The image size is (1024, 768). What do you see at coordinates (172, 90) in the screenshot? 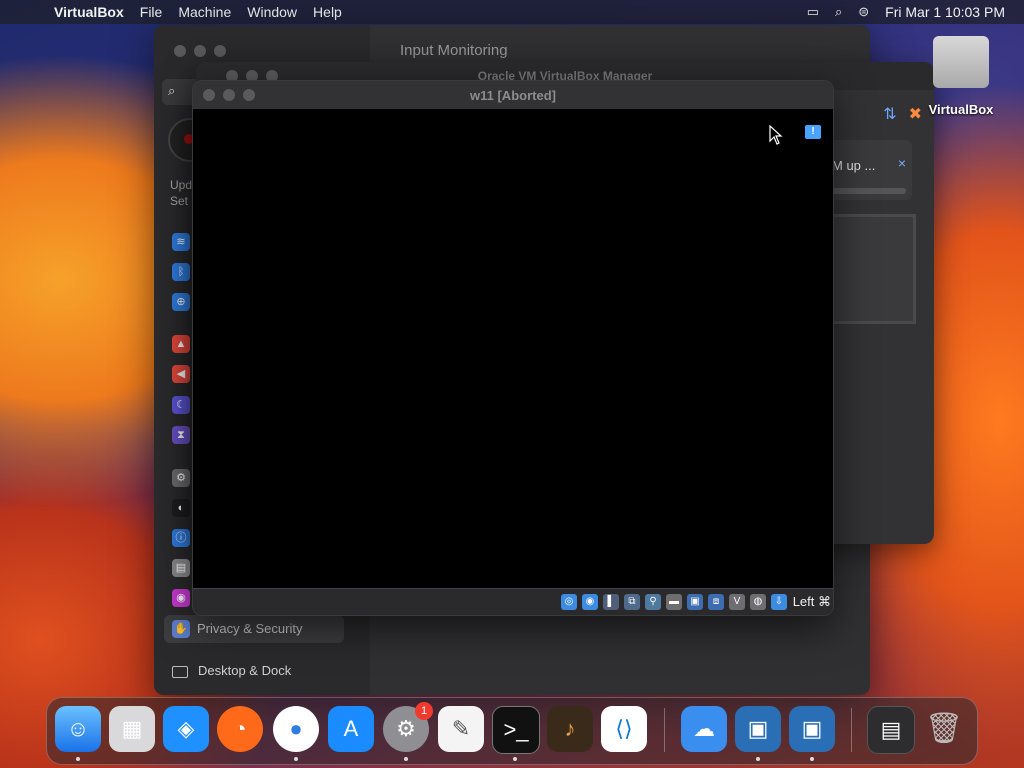
I see `search-icon: ⌕` at bounding box center [172, 90].